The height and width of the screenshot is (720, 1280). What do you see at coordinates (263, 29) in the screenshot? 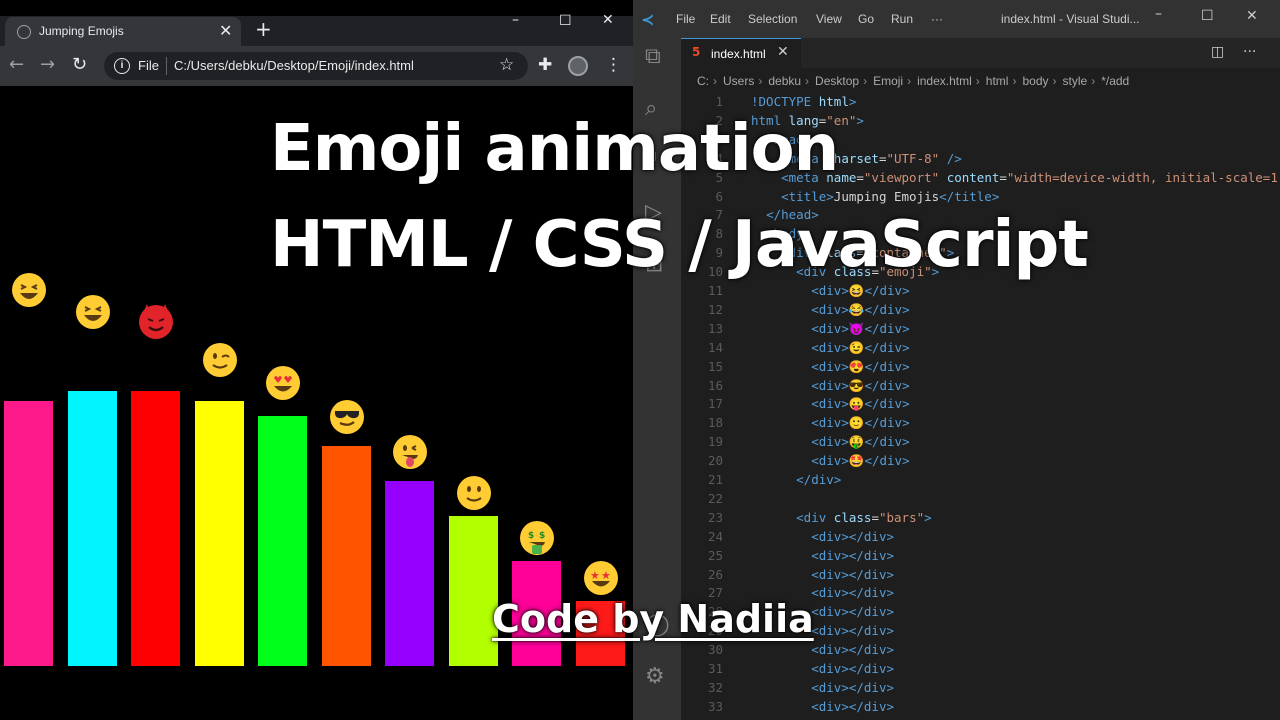
I see `new-tab-button: +` at bounding box center [263, 29].